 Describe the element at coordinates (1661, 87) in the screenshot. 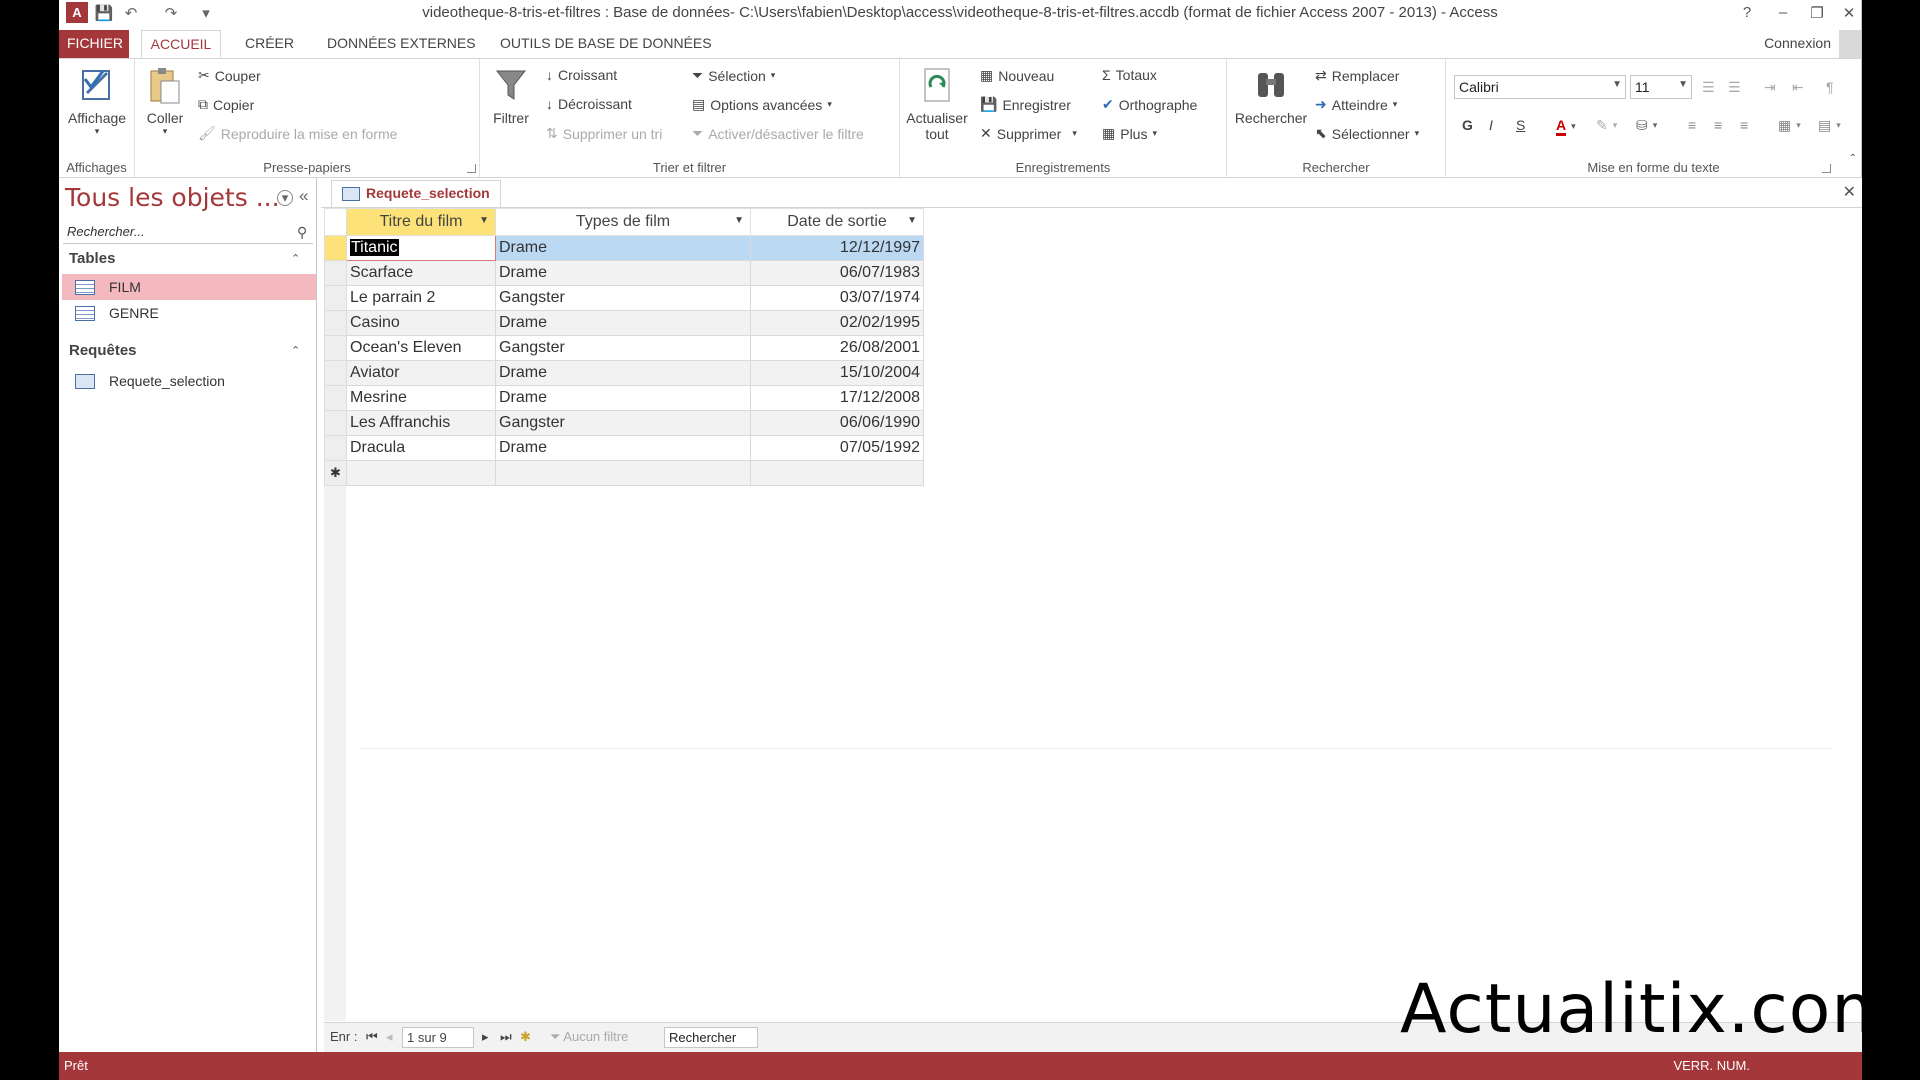

I see `font-size-combo: 11 ▼` at that location.